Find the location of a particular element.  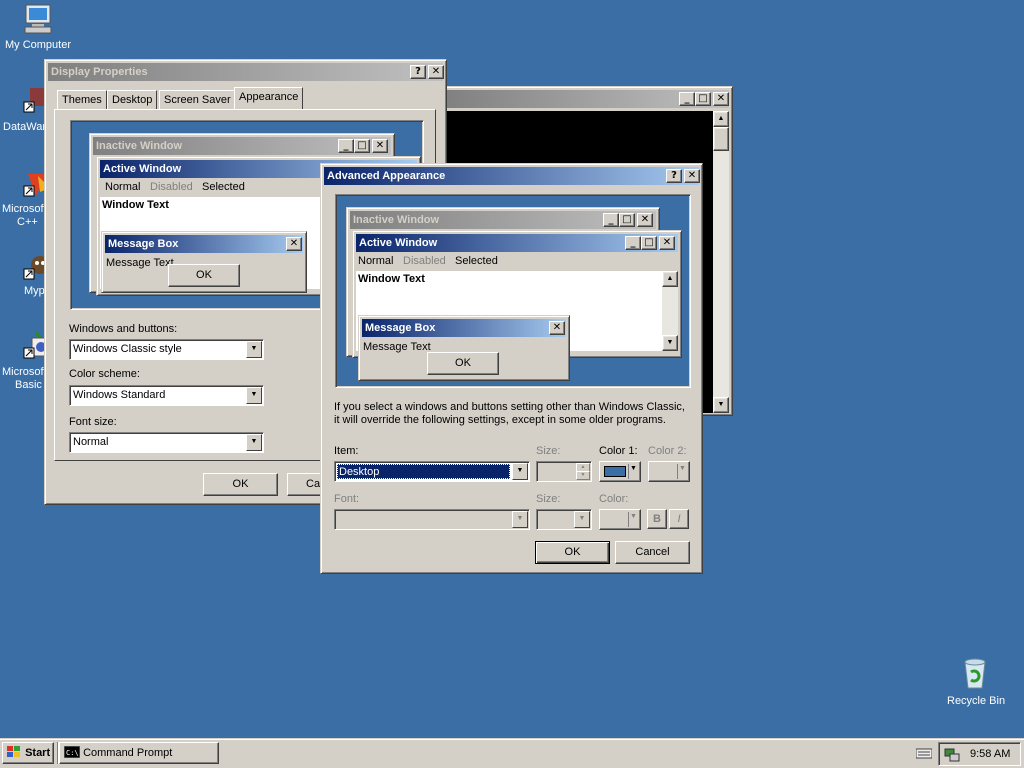

recycle-bin-icon is located at coordinates (975, 673).